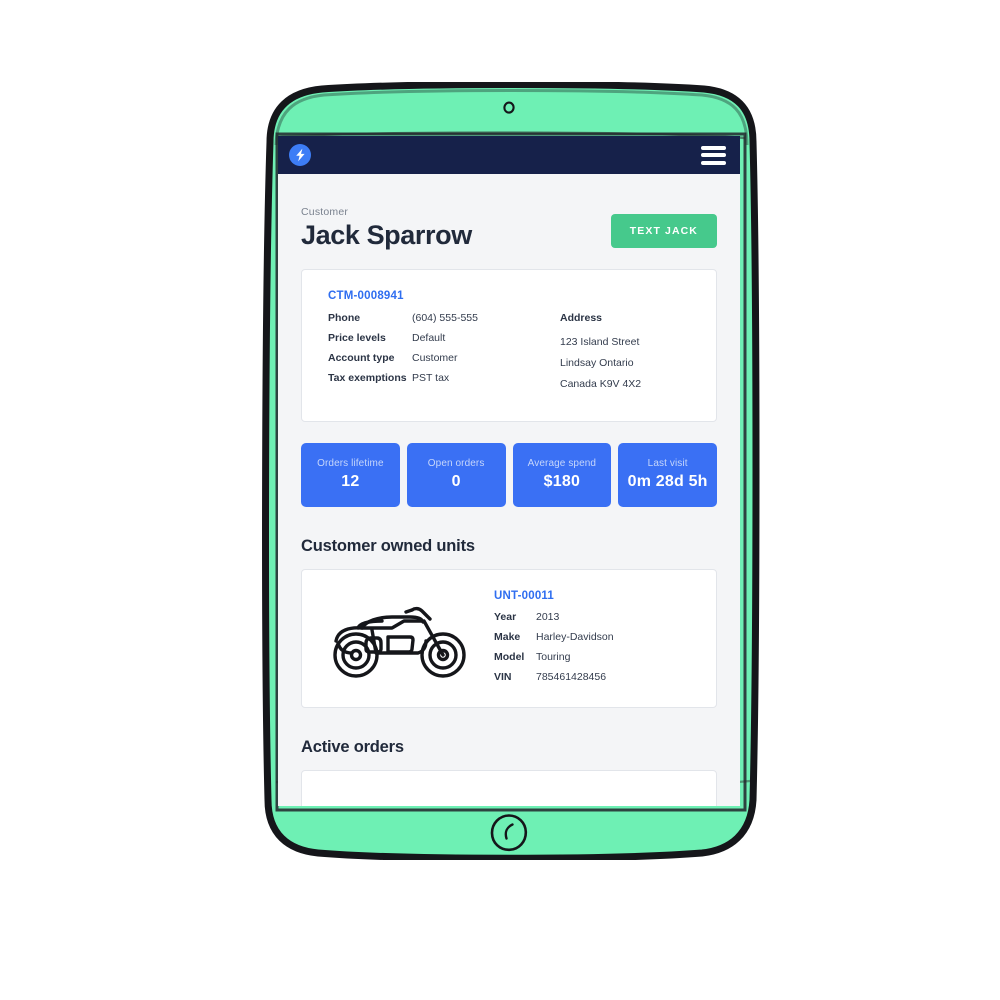  I want to click on unit-detail-row: Year 2013, so click(595, 617).